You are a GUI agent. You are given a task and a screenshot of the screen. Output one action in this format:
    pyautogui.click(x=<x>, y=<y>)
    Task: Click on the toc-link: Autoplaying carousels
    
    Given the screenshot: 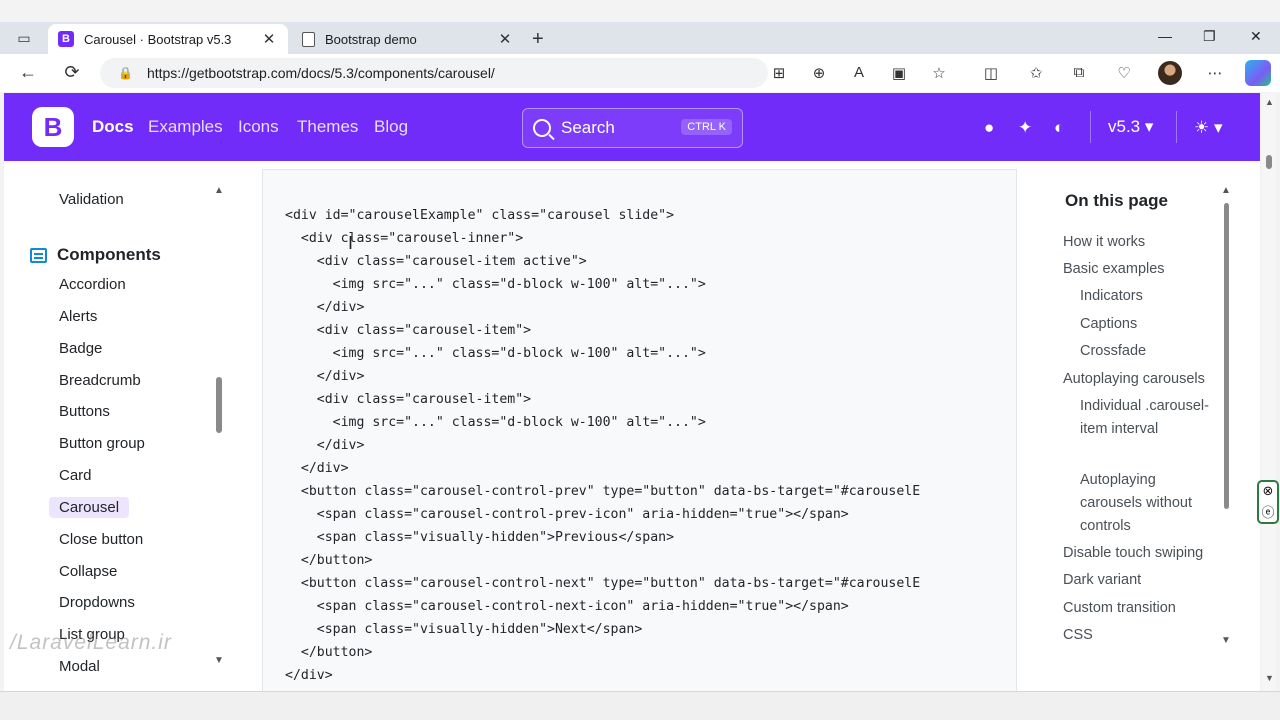 What is the action you would take?
    pyautogui.click(x=1134, y=379)
    